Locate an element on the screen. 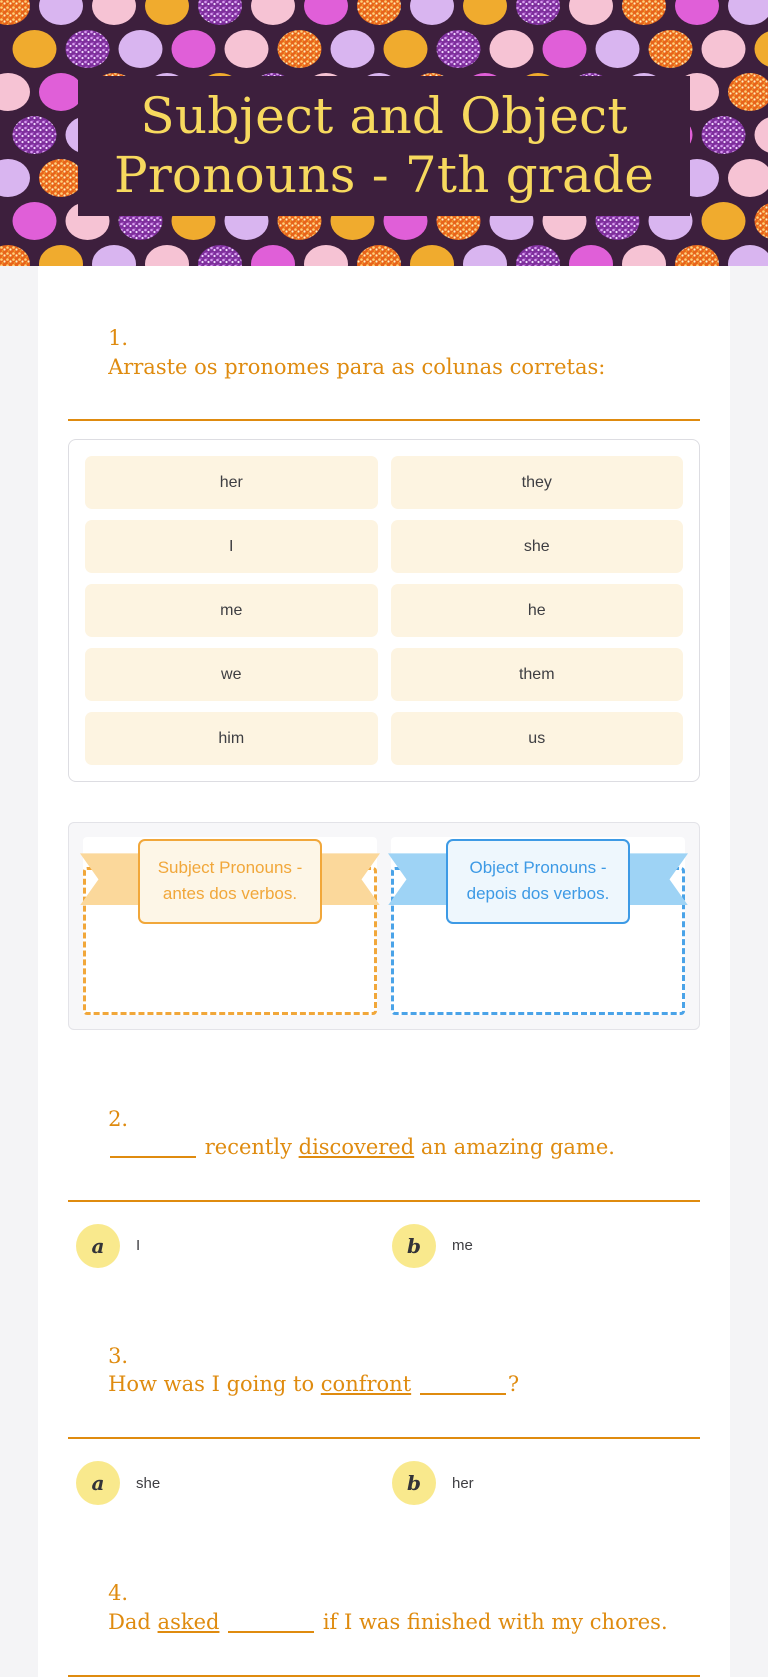 The height and width of the screenshot is (1677, 768). dropzone-subject-label: Subject Pronouns - antes dos verbos. is located at coordinates (230, 881).